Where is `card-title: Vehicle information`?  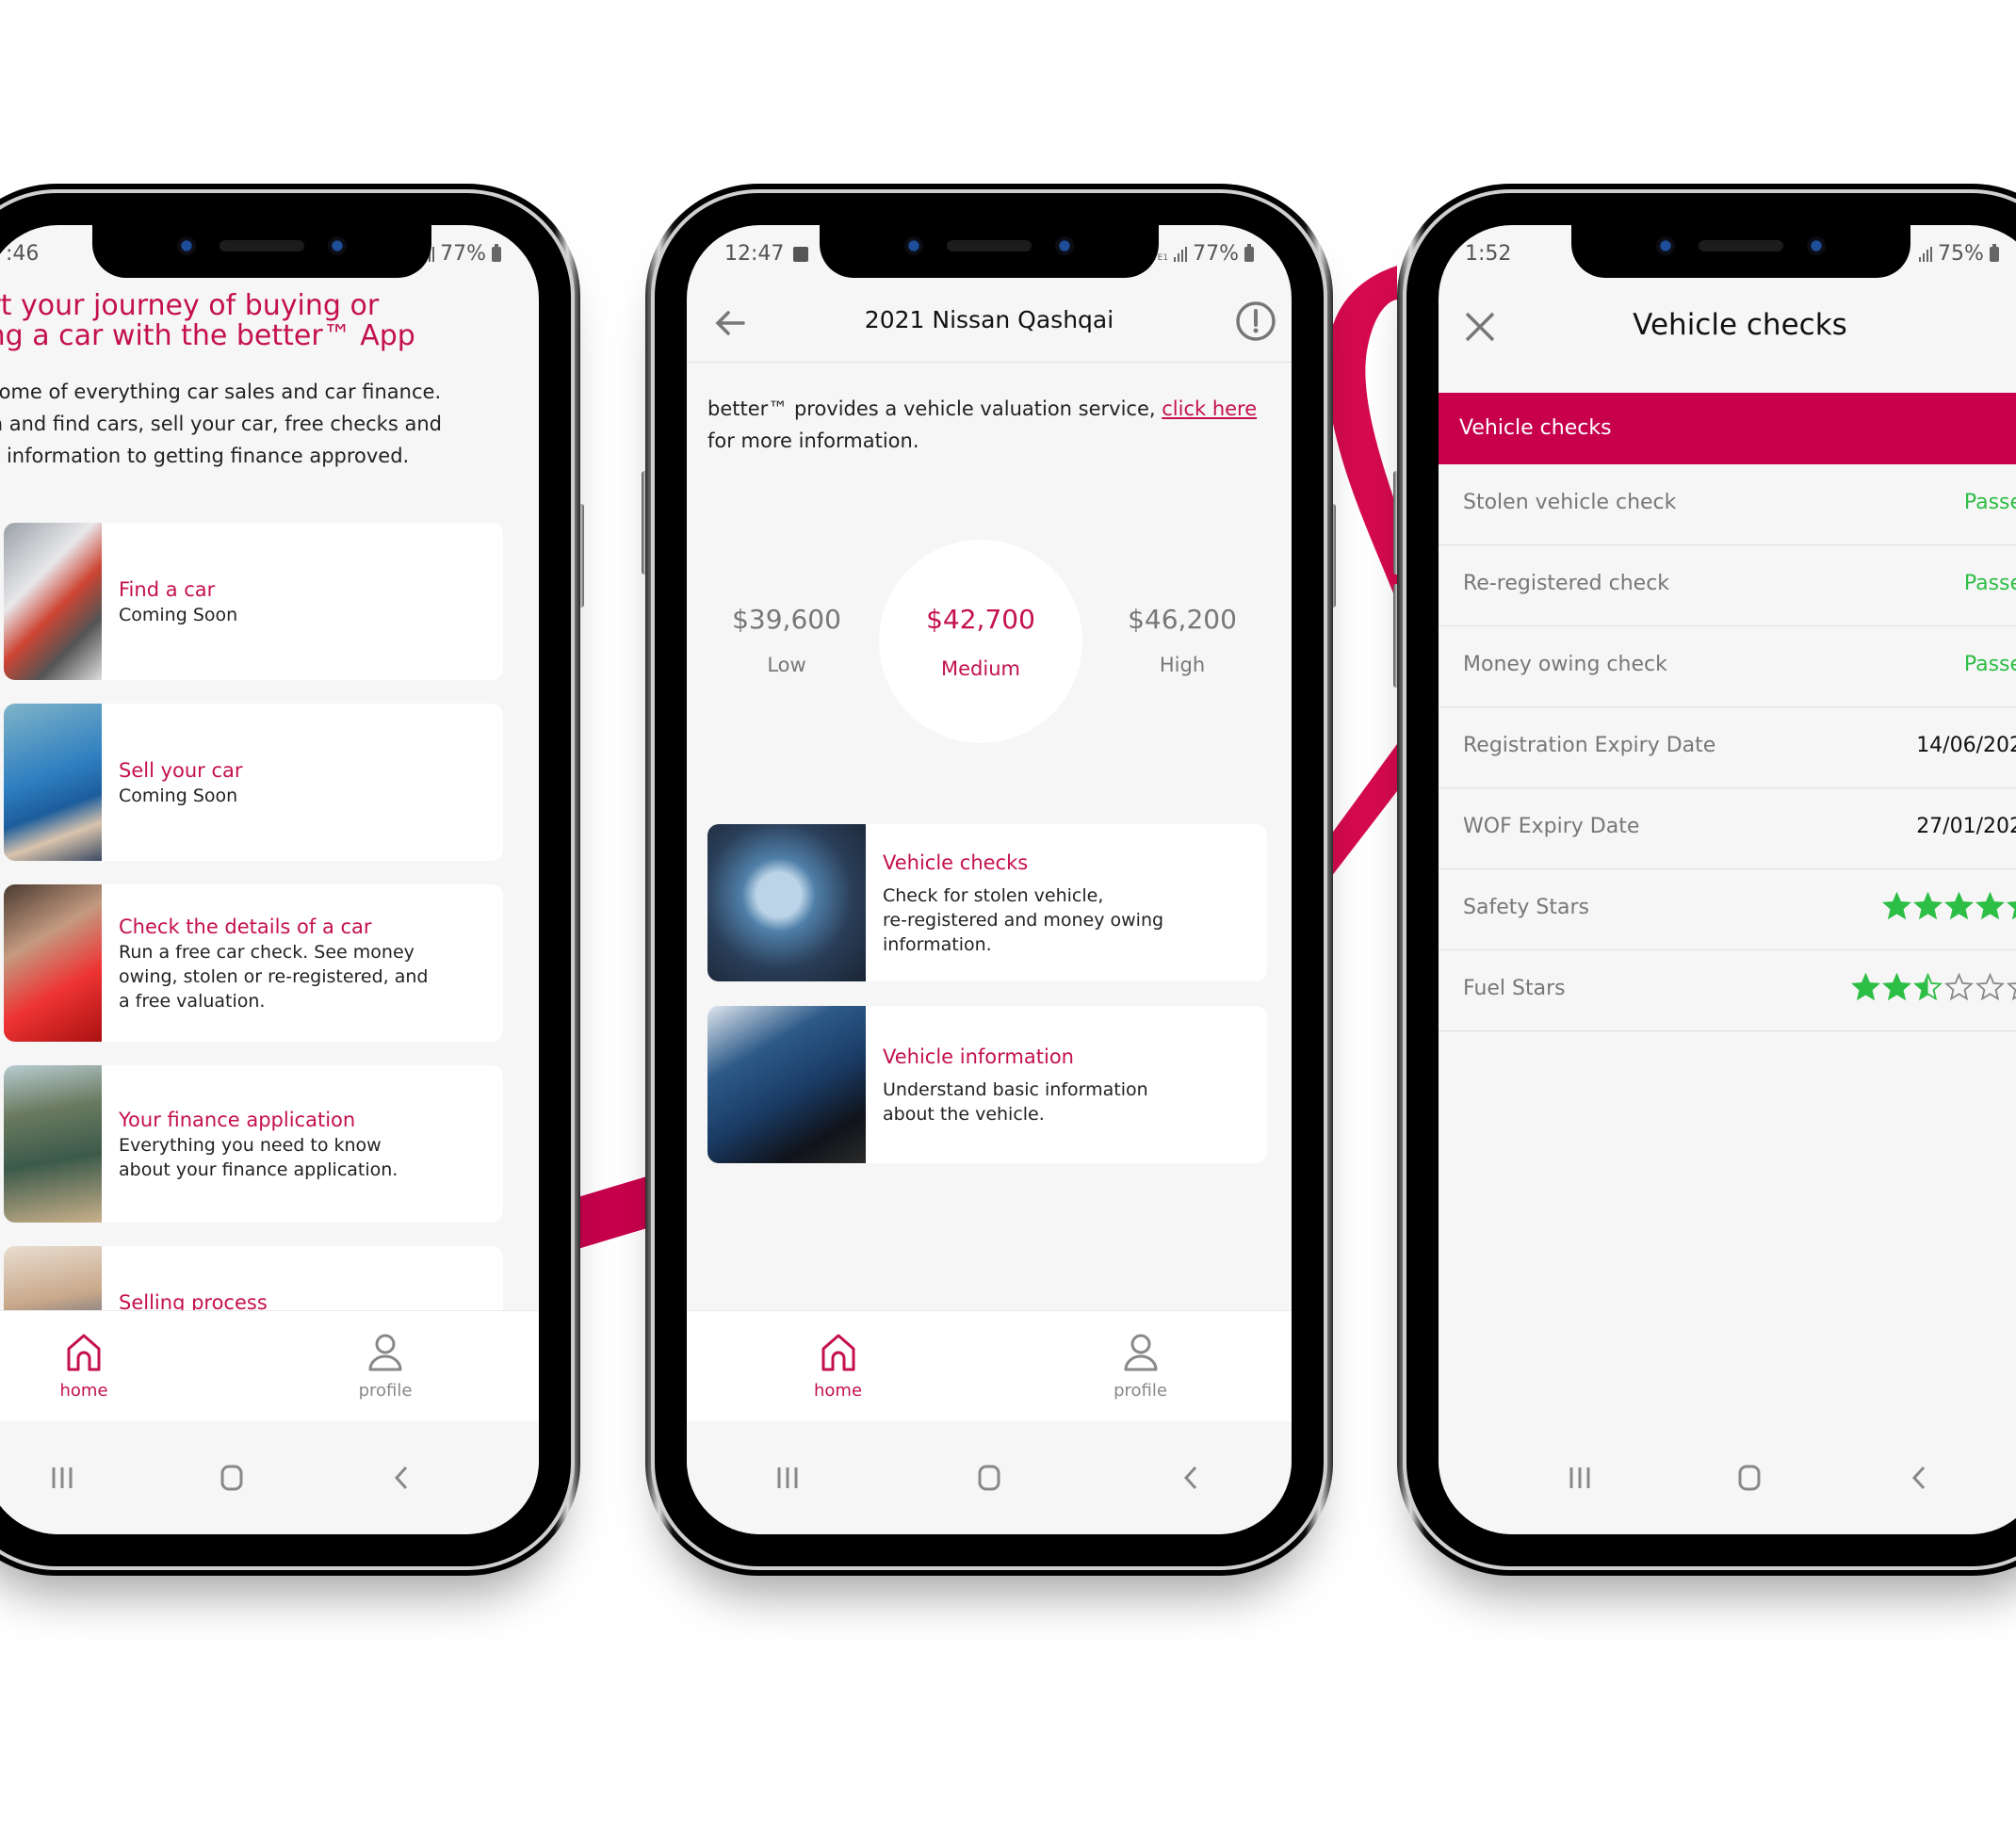 card-title: Vehicle information is located at coordinates (978, 1056).